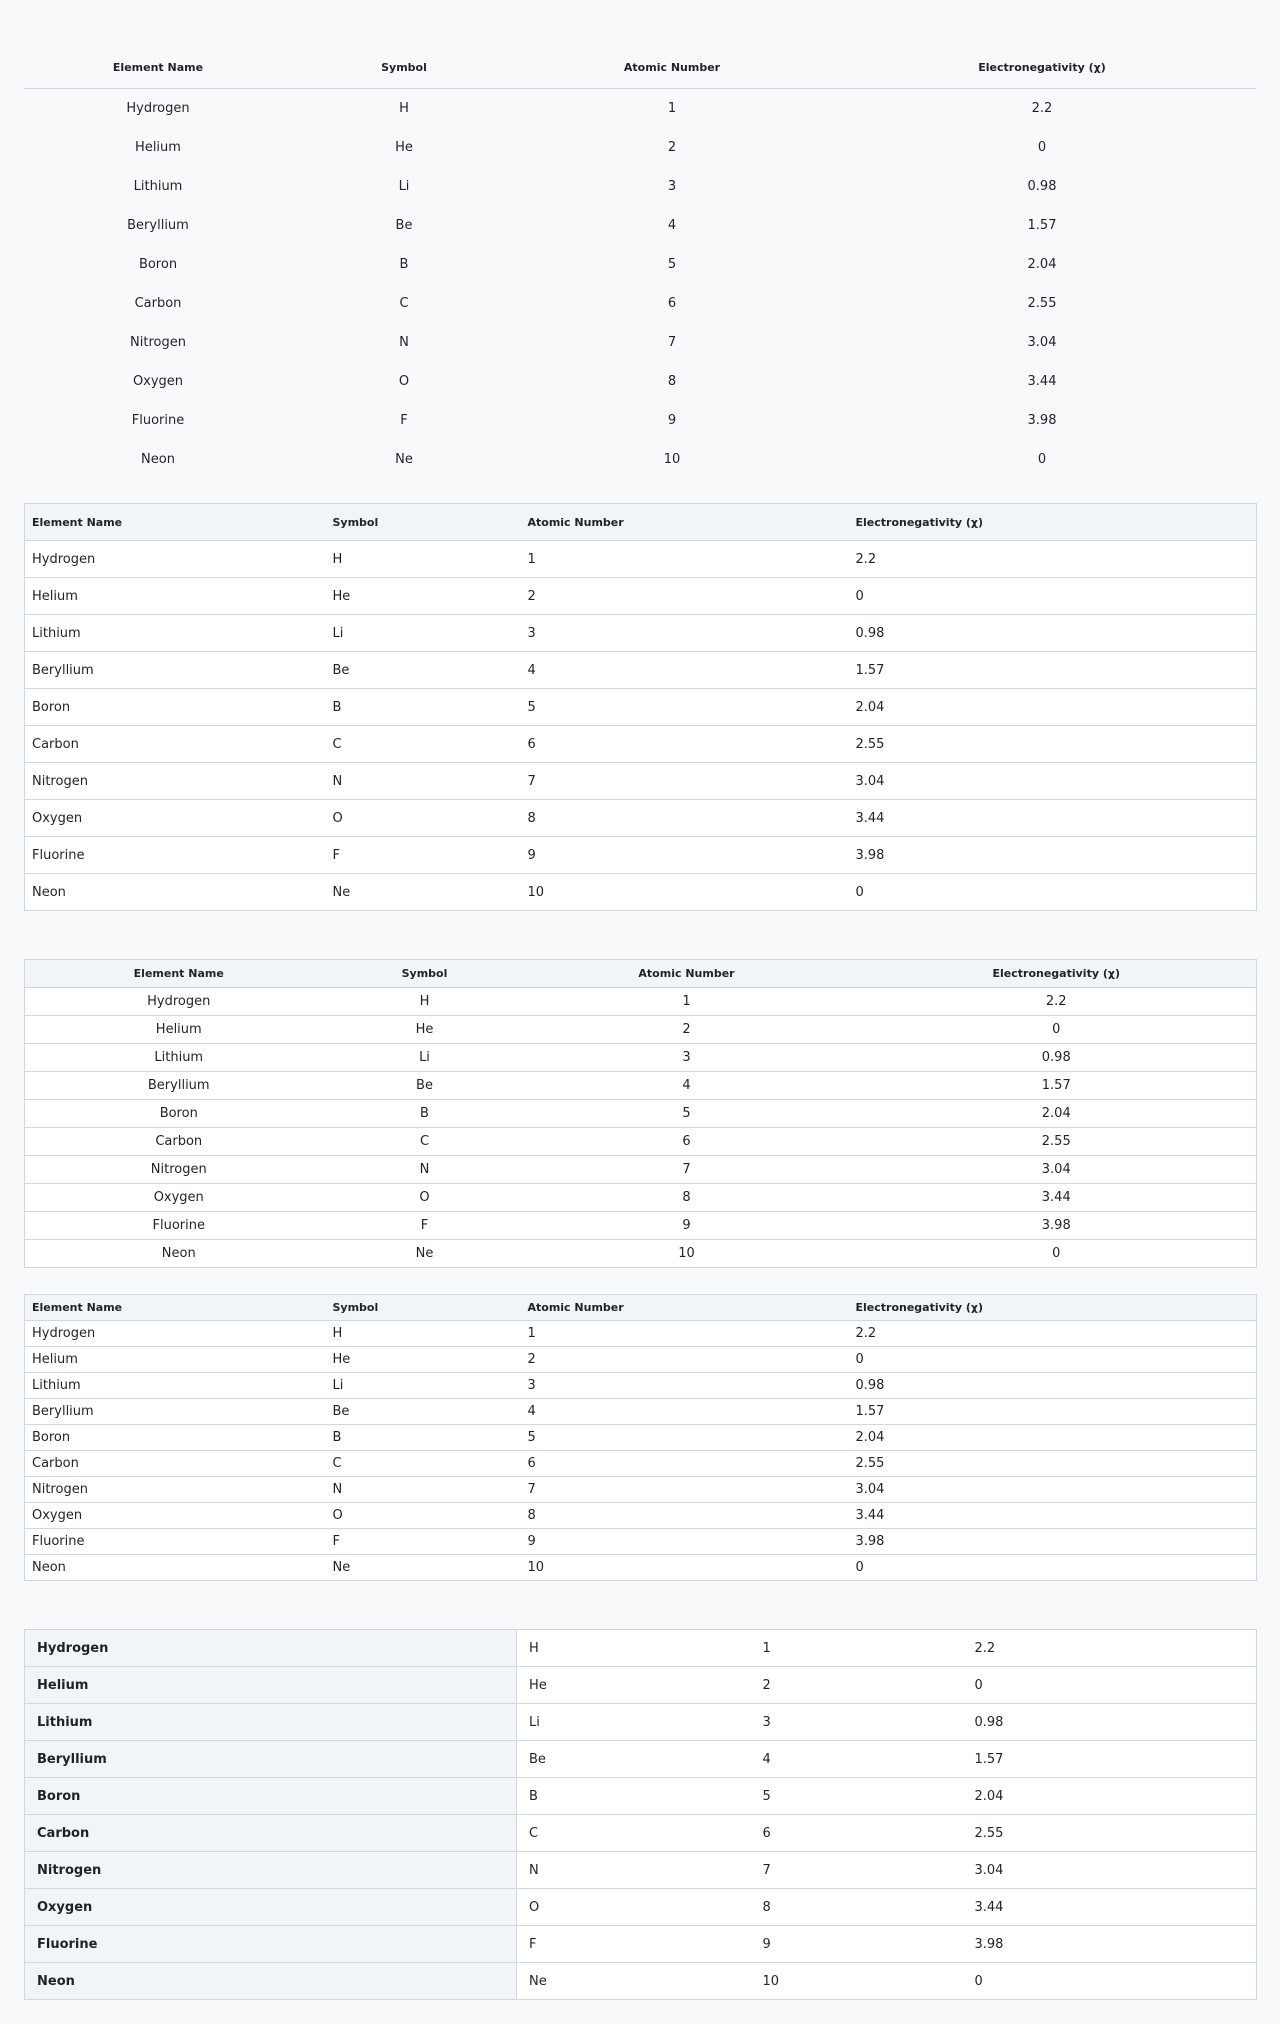 This screenshot has height=2024, width=1280. I want to click on cell-electronegativity: 2.04, so click(1109, 1796).